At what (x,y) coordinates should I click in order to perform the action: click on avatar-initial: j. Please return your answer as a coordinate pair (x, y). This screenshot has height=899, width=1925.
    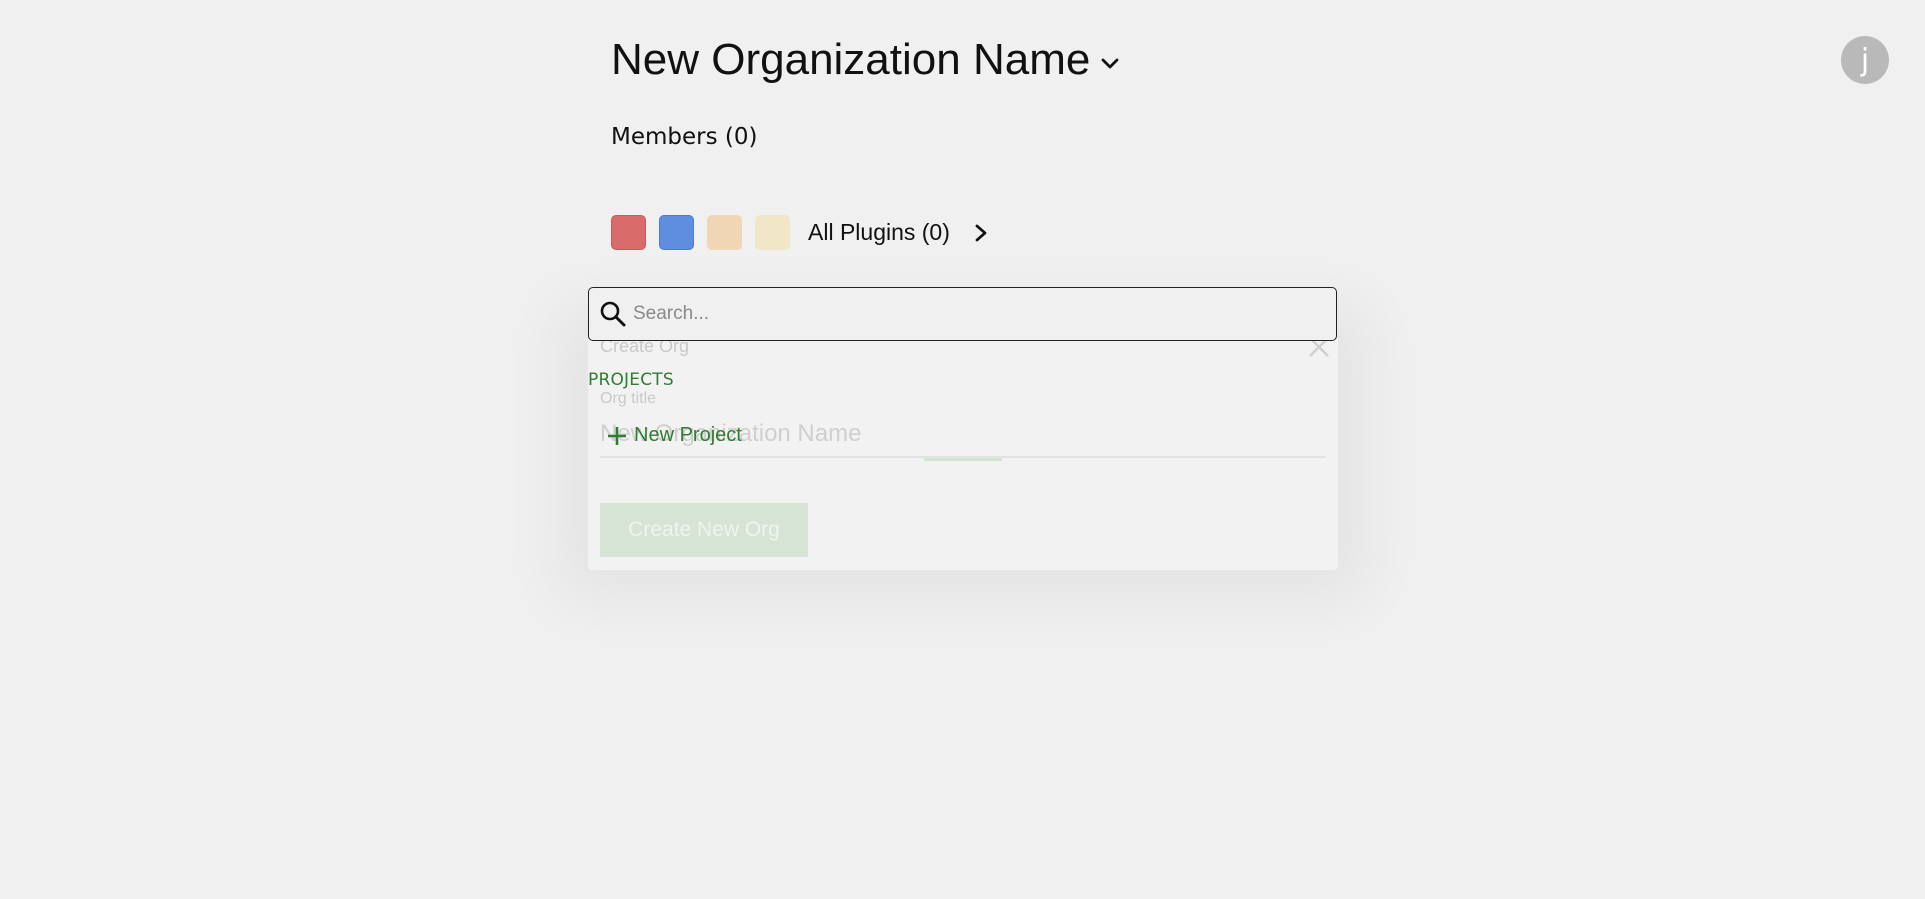
    Looking at the image, I should click on (1865, 60).